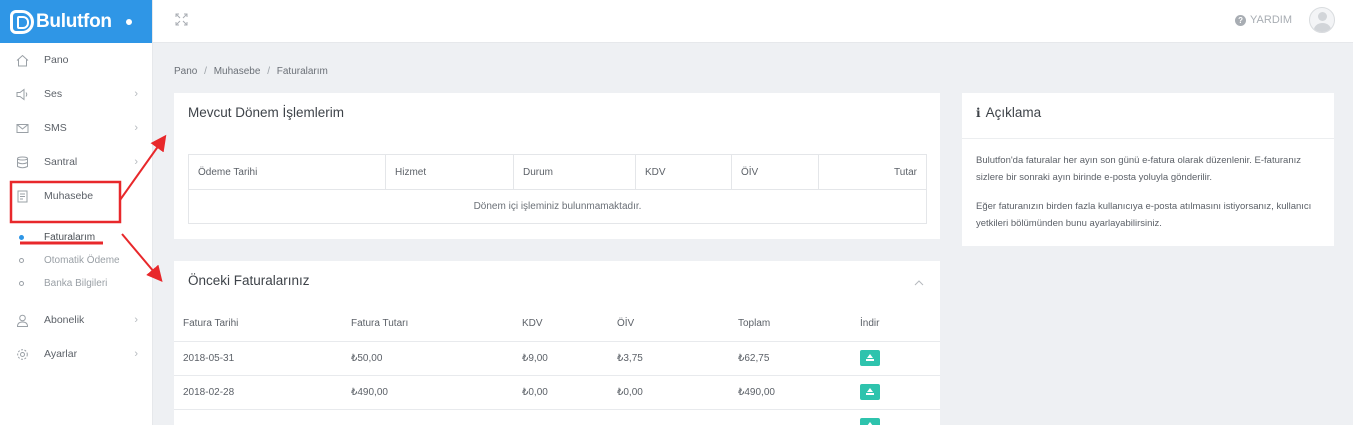 Image resolution: width=1353 pixels, height=425 pixels. What do you see at coordinates (61, 354) in the screenshot?
I see `sidebar-item-label: Ayarlar` at bounding box center [61, 354].